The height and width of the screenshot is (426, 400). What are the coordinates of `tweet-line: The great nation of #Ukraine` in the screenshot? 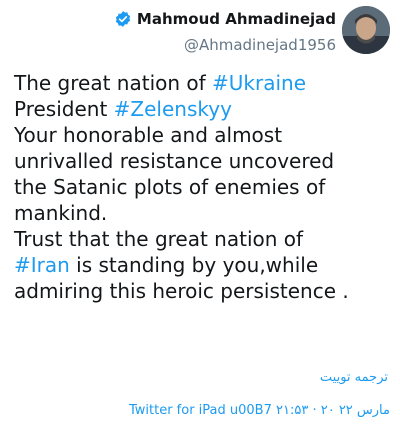 It's located at (203, 83).